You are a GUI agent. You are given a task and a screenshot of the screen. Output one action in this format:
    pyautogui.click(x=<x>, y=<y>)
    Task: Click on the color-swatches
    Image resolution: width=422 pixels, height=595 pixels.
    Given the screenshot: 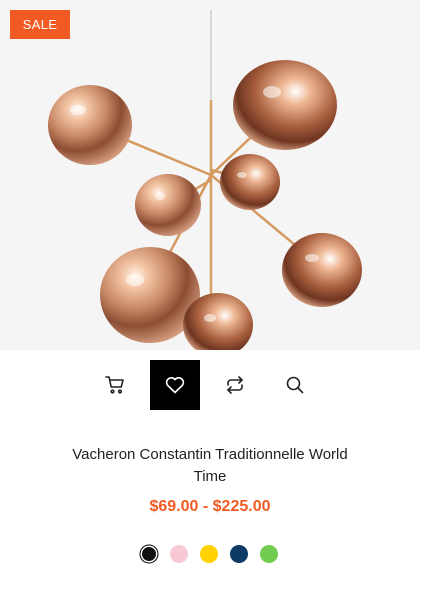 What is the action you would take?
    pyautogui.click(x=215, y=554)
    